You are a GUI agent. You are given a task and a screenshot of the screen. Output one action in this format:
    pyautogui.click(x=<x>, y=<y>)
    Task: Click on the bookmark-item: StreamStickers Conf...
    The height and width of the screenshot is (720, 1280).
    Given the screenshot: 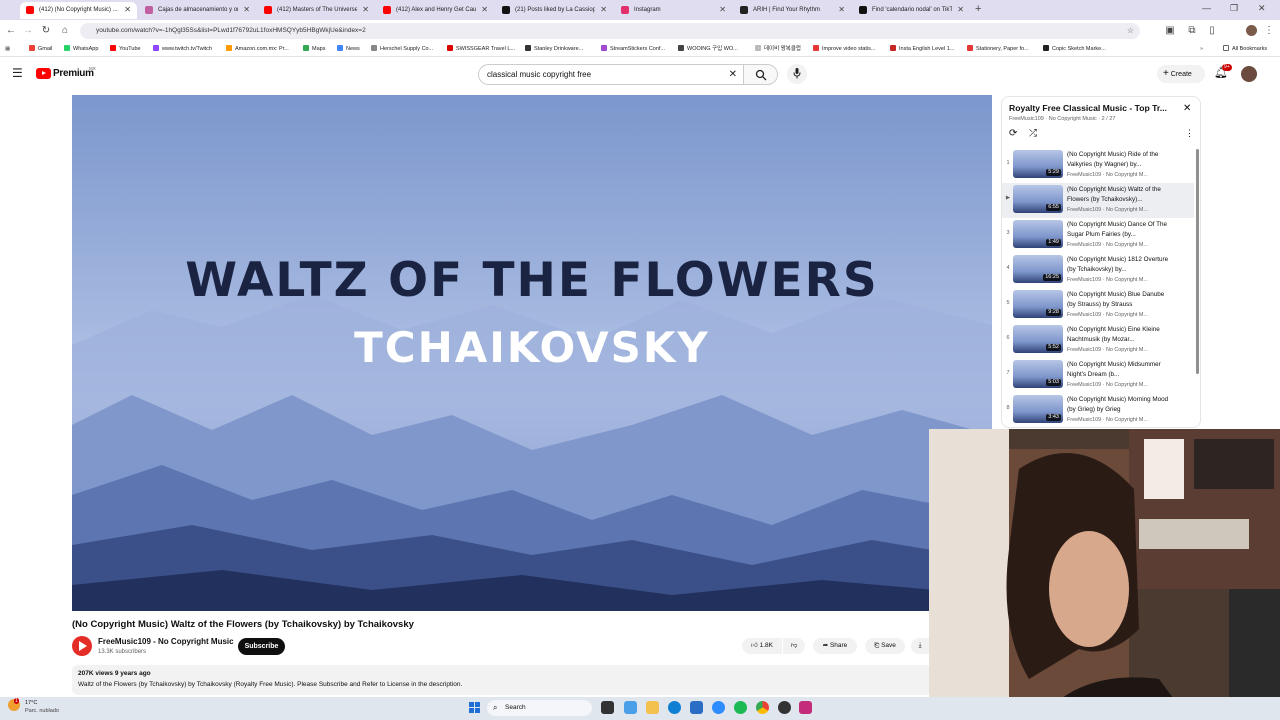 What is the action you would take?
    pyautogui.click(x=633, y=49)
    